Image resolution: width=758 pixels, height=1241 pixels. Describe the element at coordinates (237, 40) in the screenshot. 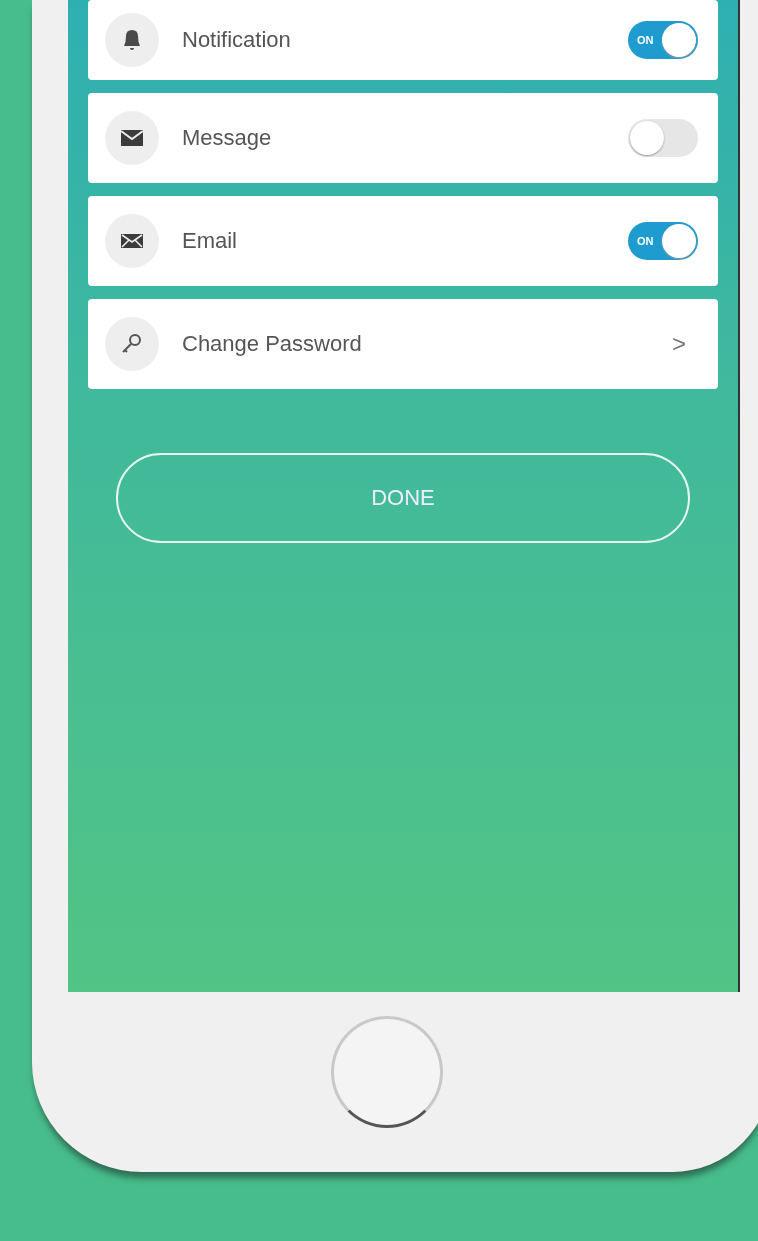

I see `setting-label: Notification` at that location.